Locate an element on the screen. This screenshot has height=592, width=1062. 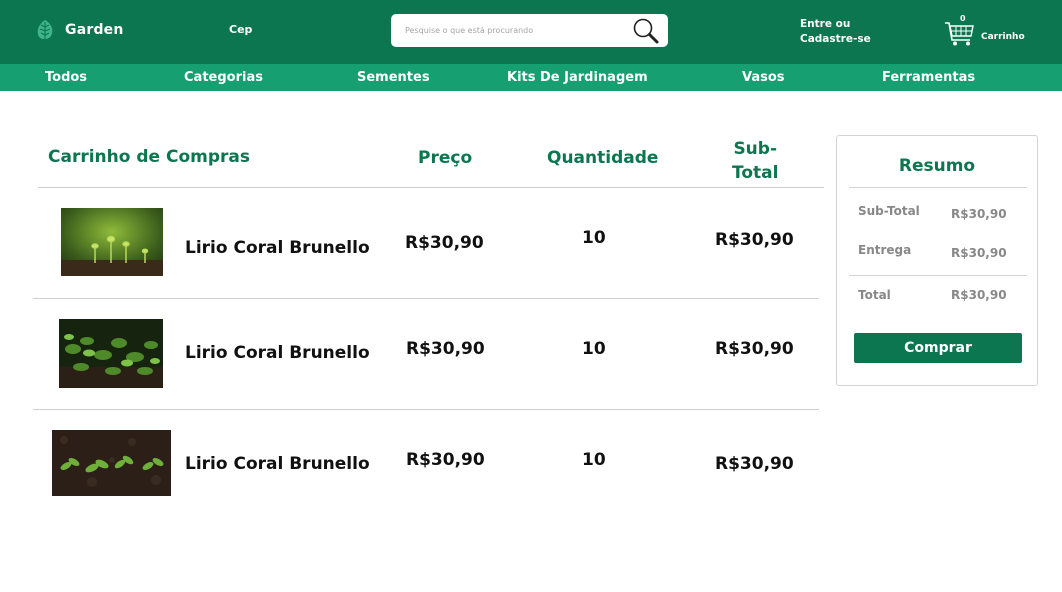
logo: Garden is located at coordinates (79, 30).